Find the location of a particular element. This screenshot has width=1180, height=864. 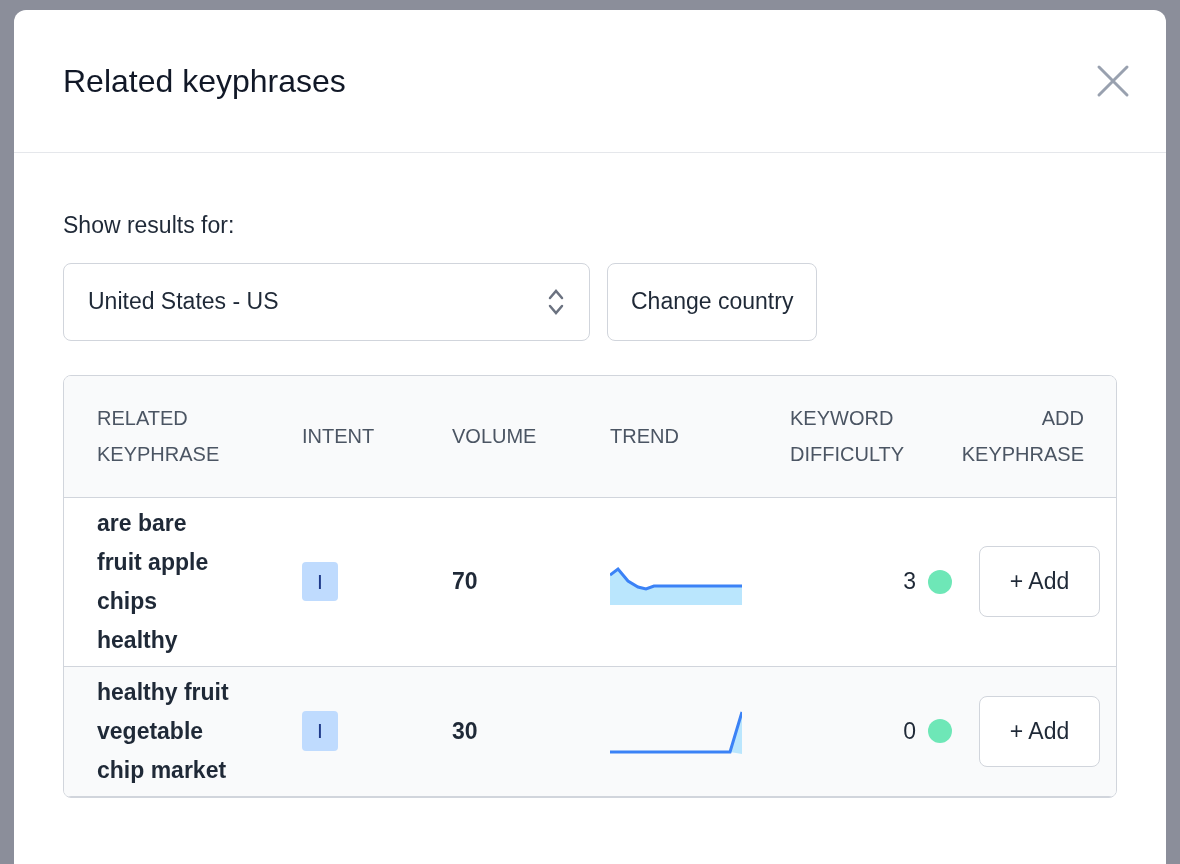

country-select: United States - US is located at coordinates (326, 301).